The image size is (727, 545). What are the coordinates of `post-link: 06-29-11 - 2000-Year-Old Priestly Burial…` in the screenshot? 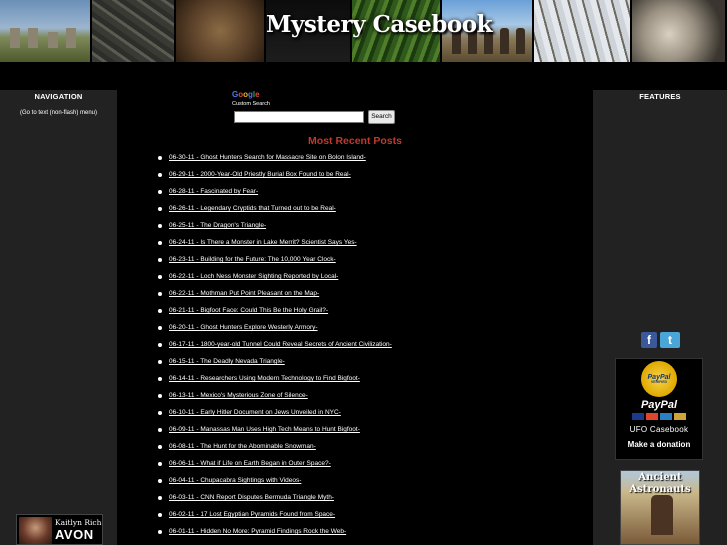 It's located at (260, 174).